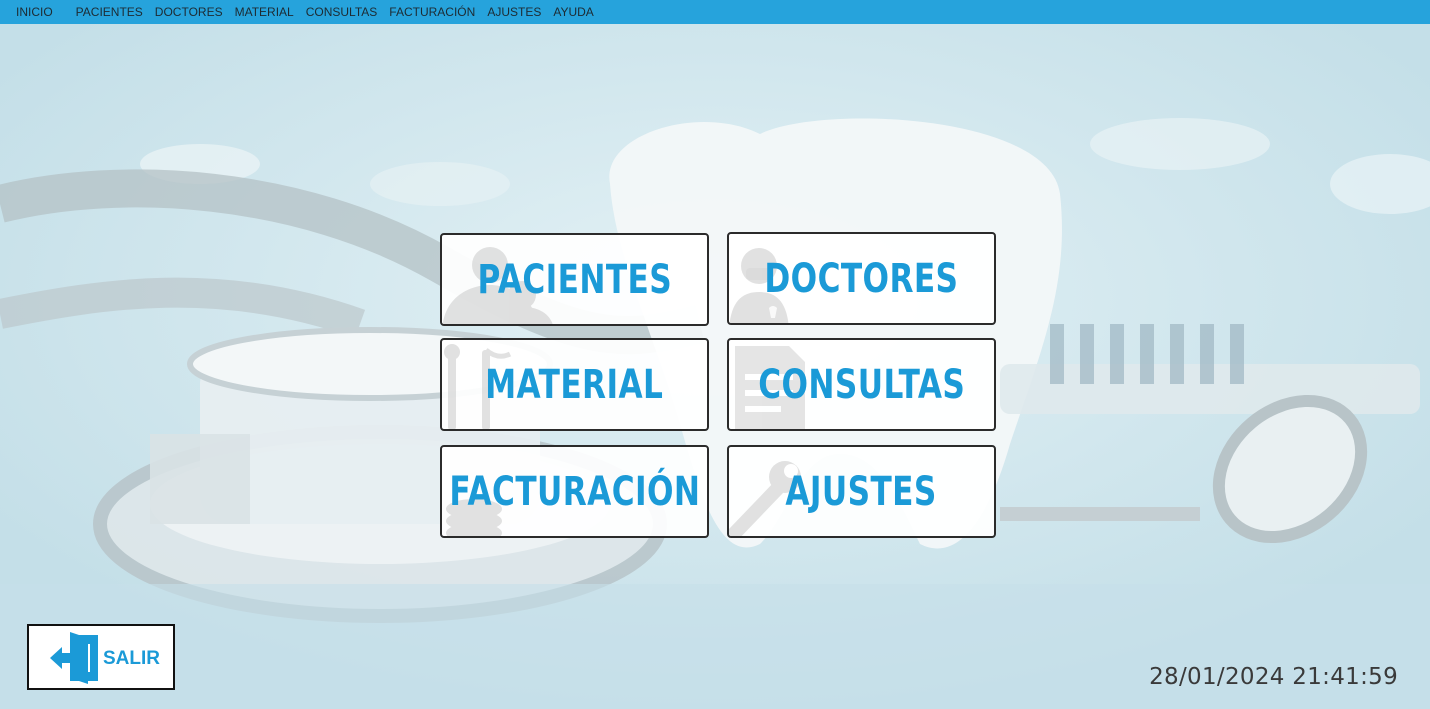  I want to click on tile-doctores: DOCTORES, so click(861, 278).